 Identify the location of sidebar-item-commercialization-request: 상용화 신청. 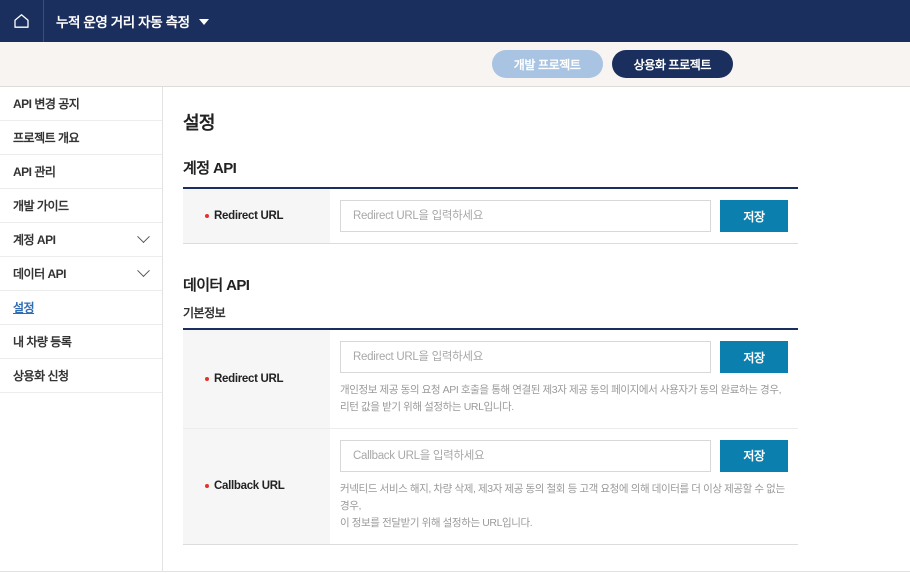
(81, 376).